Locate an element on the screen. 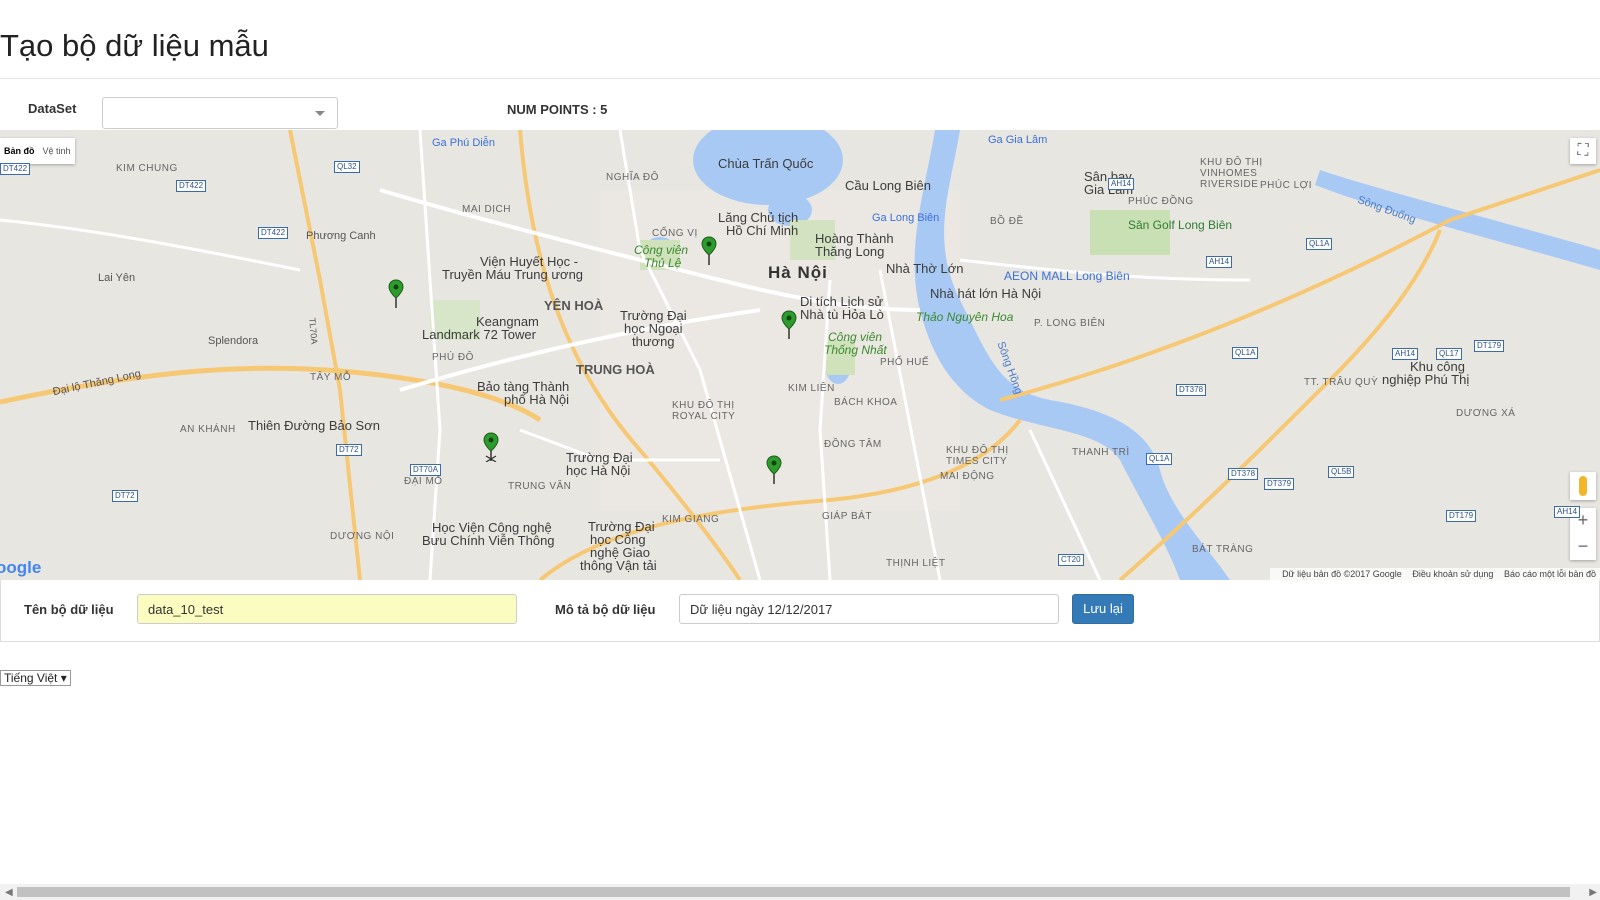 The height and width of the screenshot is (900, 1600). road-shield: CT20 is located at coordinates (1071, 560).